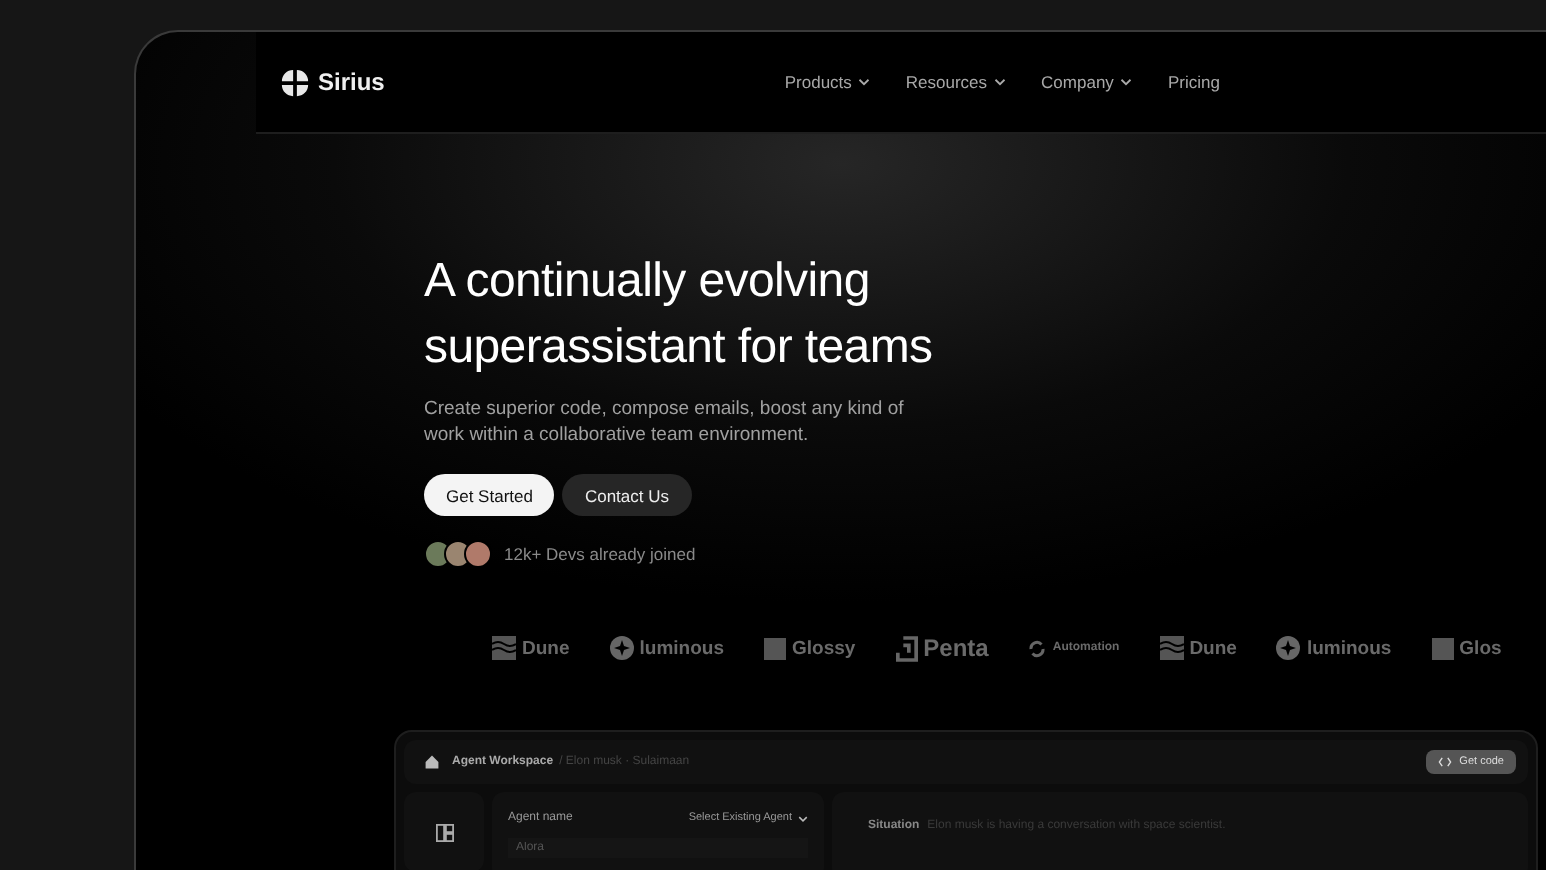 This screenshot has width=1546, height=870. Describe the element at coordinates (906, 648) in the screenshot. I see `penta-mark-icon` at that location.